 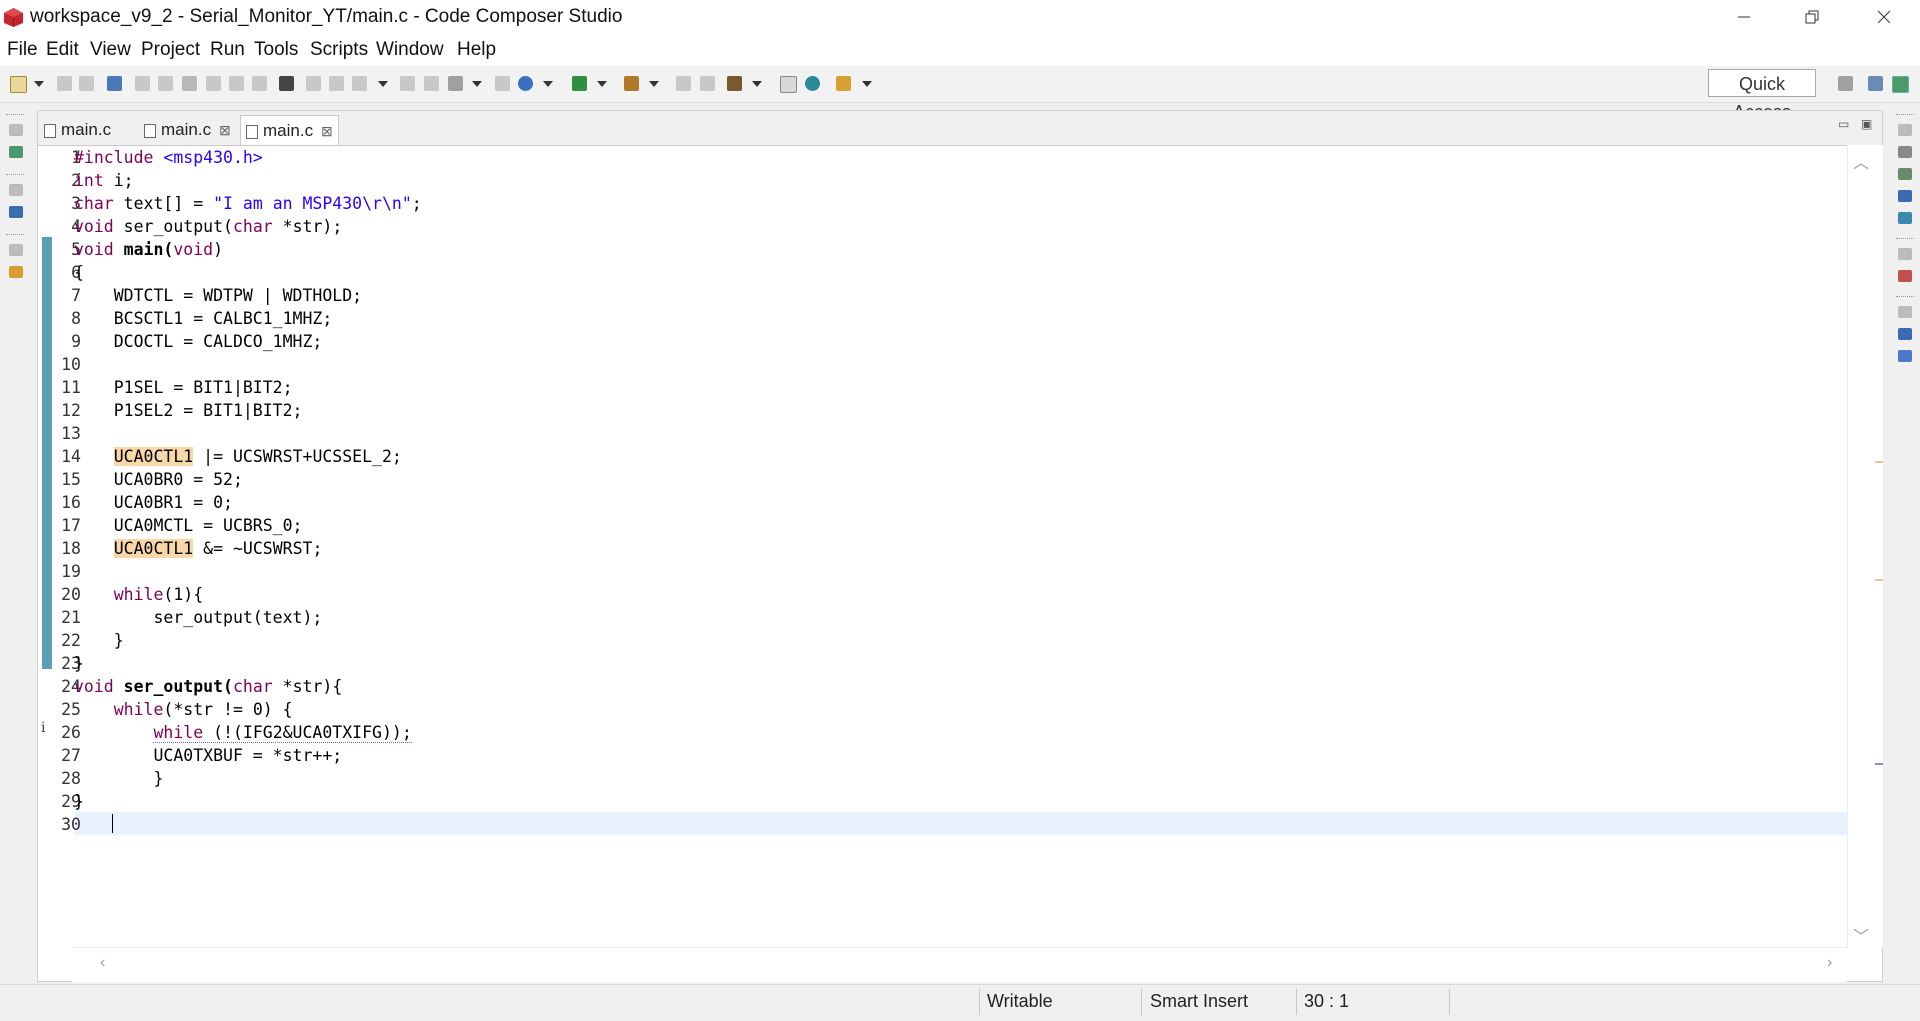 What do you see at coordinates (1905, 218) in the screenshot?
I see `breakpoints-icon` at bounding box center [1905, 218].